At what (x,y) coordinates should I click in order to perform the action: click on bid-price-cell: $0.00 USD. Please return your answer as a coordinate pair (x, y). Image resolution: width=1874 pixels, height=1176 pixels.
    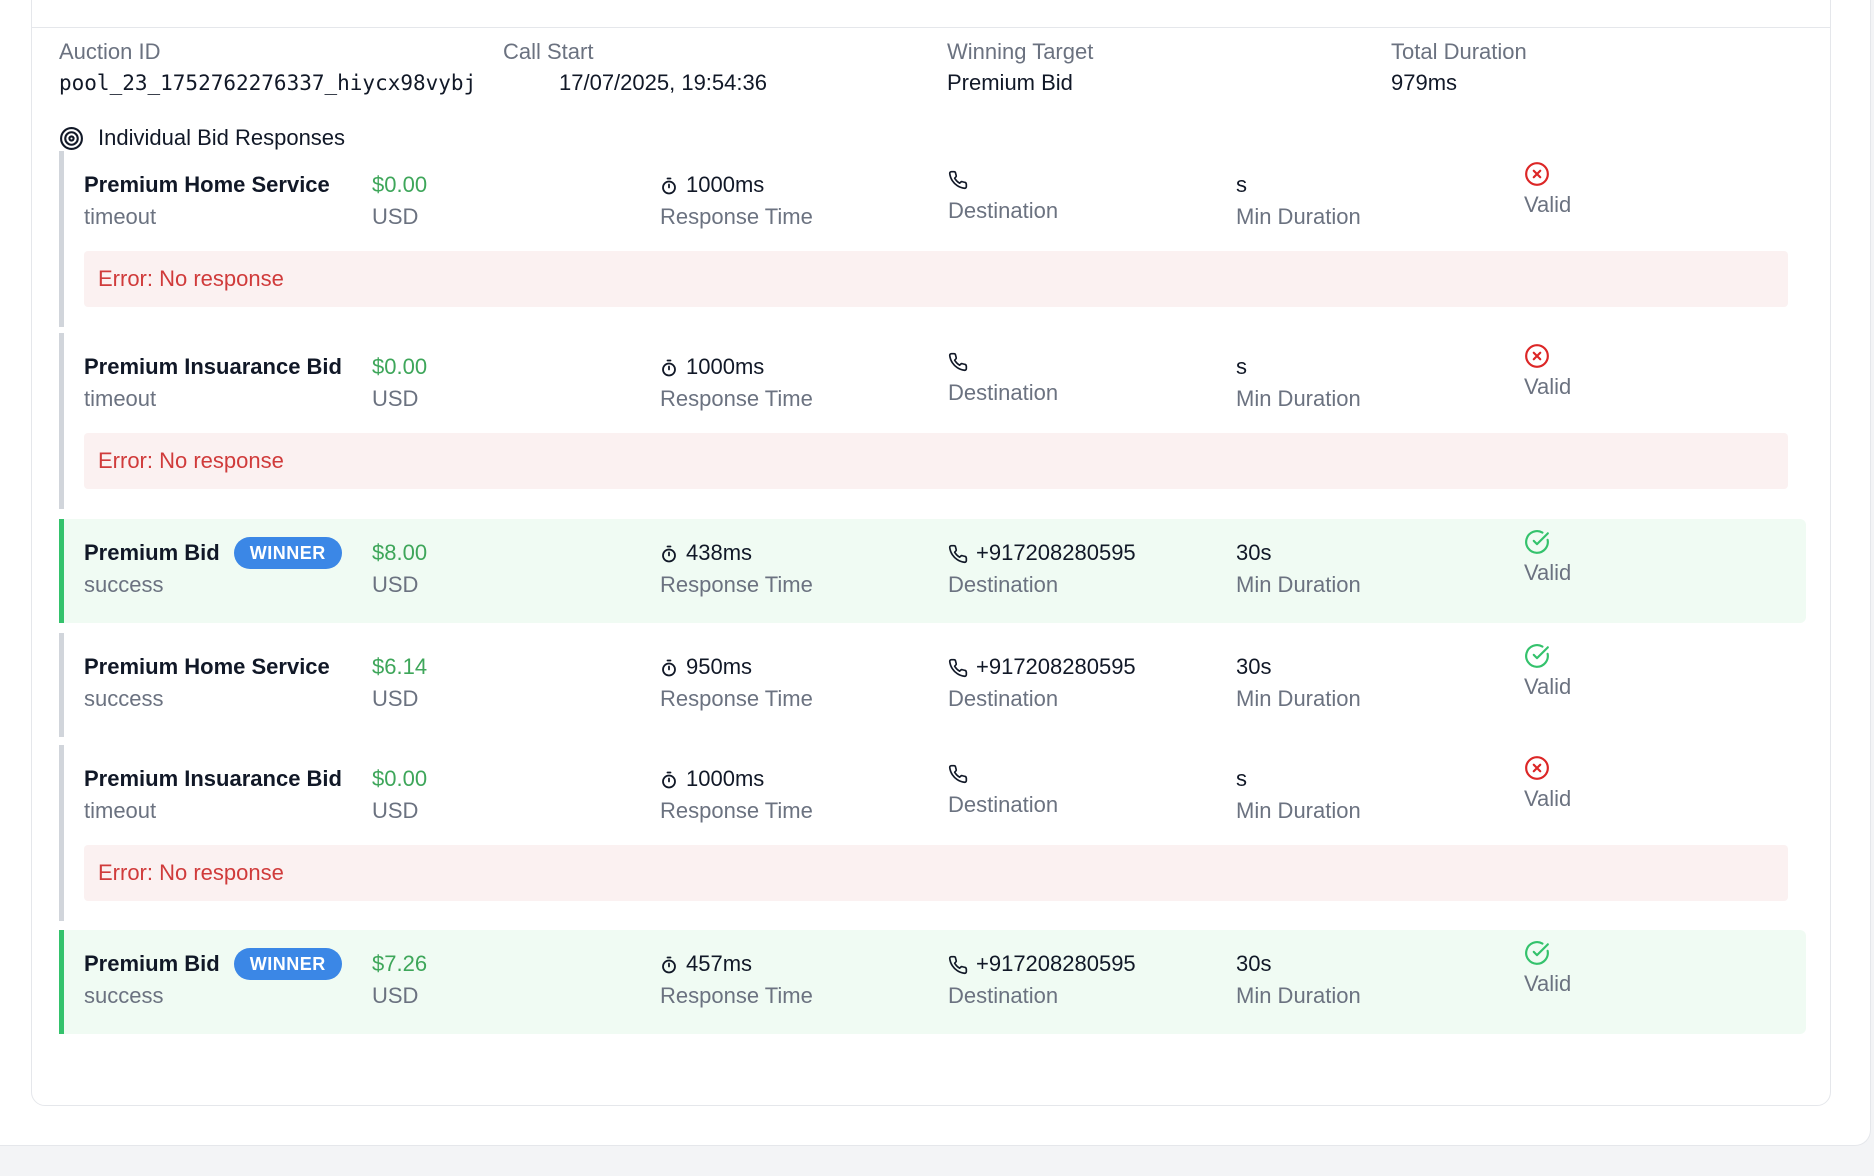
    Looking at the image, I should click on (399, 383).